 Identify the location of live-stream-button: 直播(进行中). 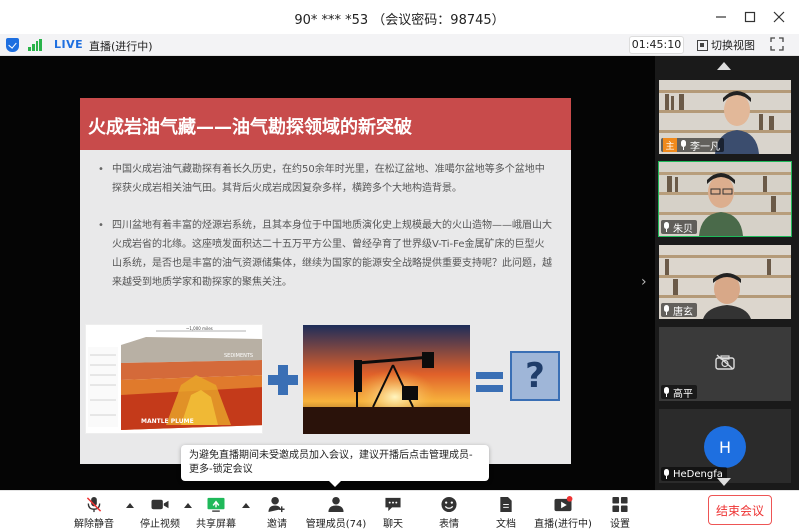
(563, 513).